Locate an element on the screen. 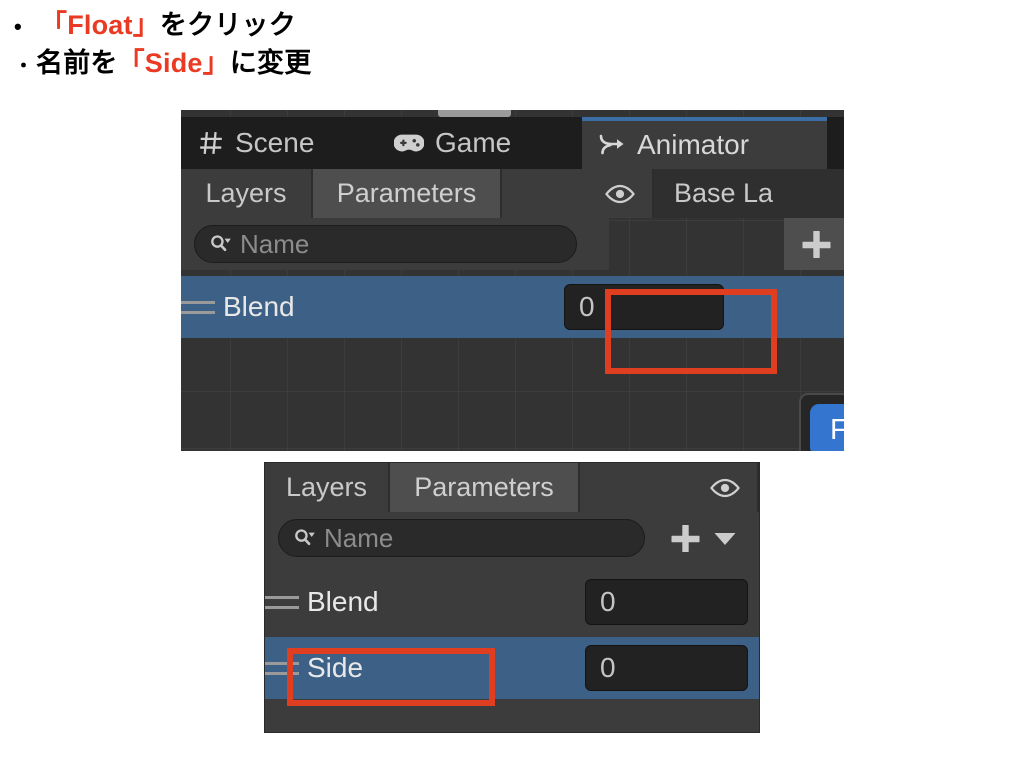 The image size is (1024, 768). add-parameter-button-bottom is located at coordinates (702, 538).